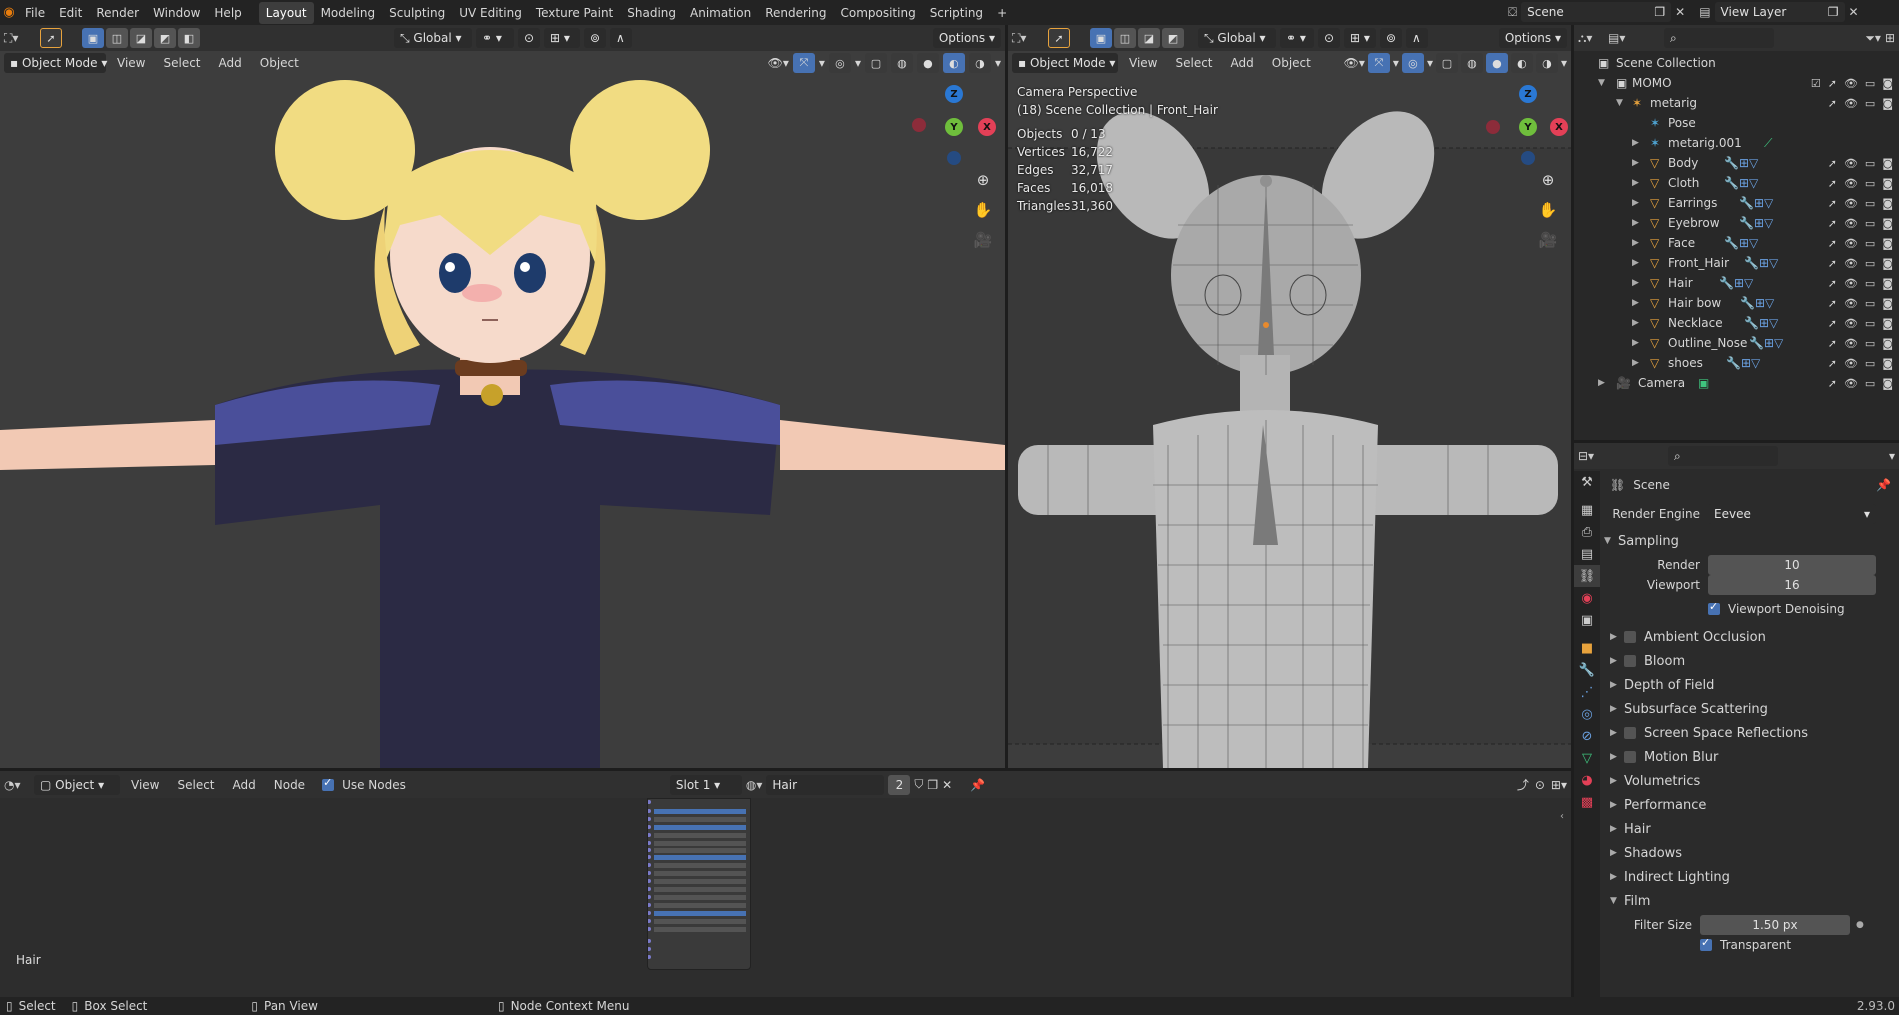 The image size is (1899, 1015). I want to click on add-workspace-button: +, so click(1002, 13).